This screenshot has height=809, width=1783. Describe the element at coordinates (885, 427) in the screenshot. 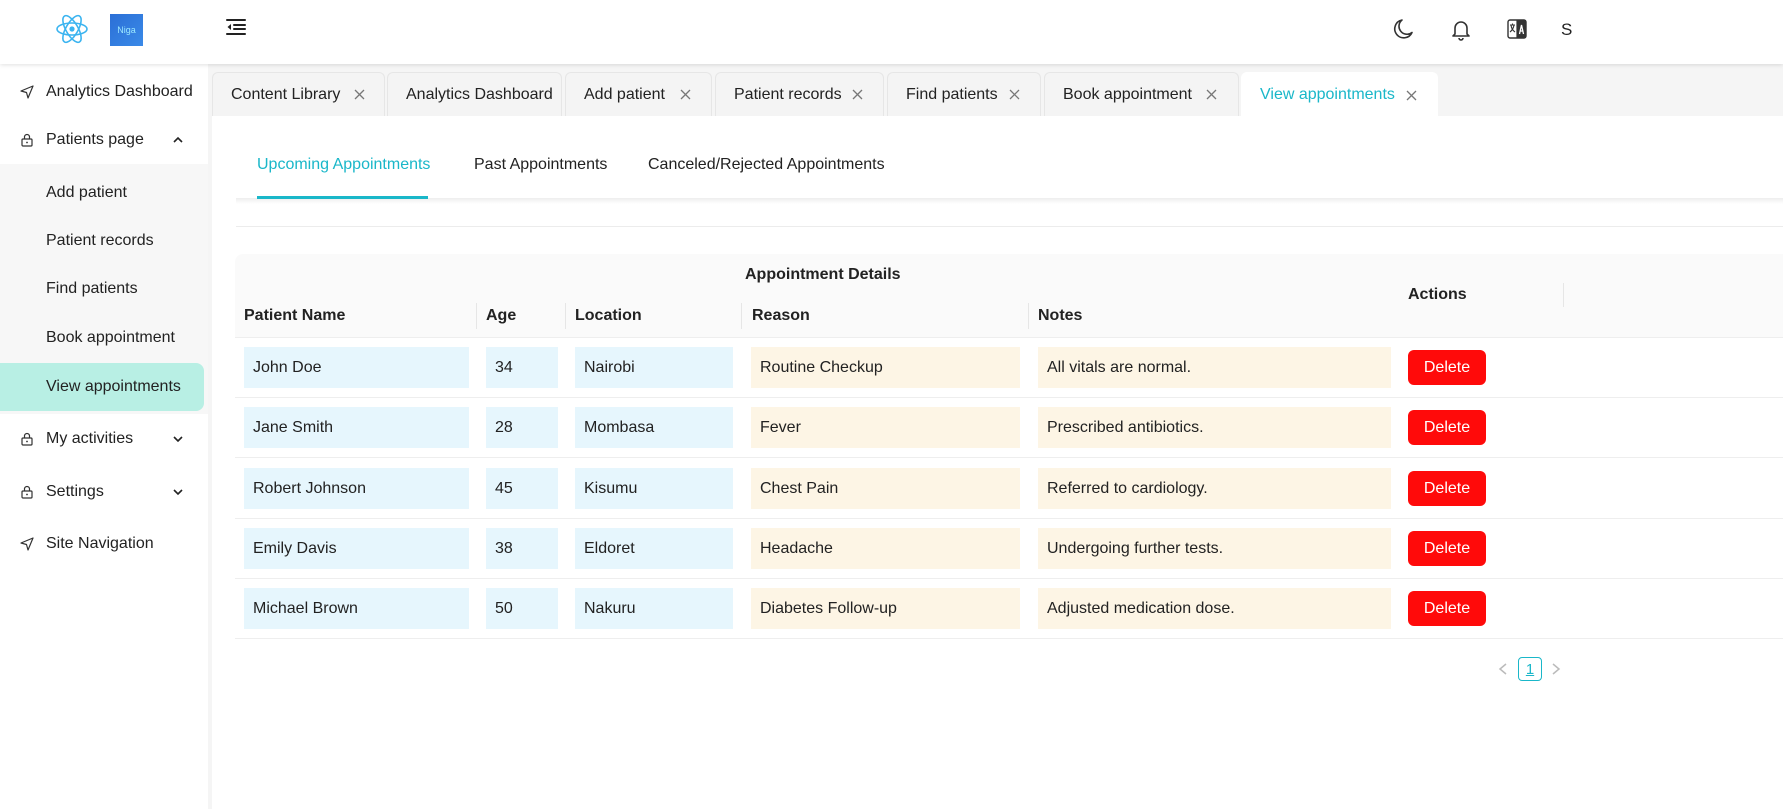

I see `cell-reason: Fever` at that location.